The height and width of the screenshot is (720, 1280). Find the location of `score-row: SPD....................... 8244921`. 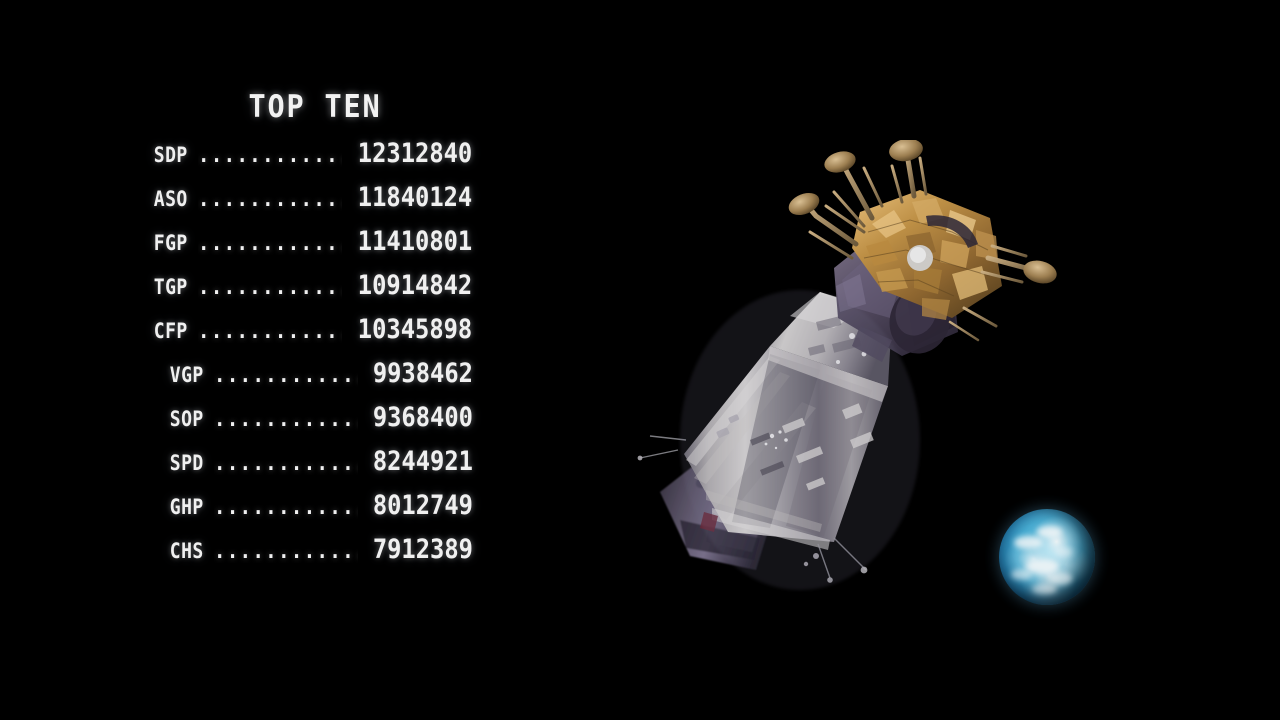

score-row: SPD....................... 8244921 is located at coordinates (315, 468).